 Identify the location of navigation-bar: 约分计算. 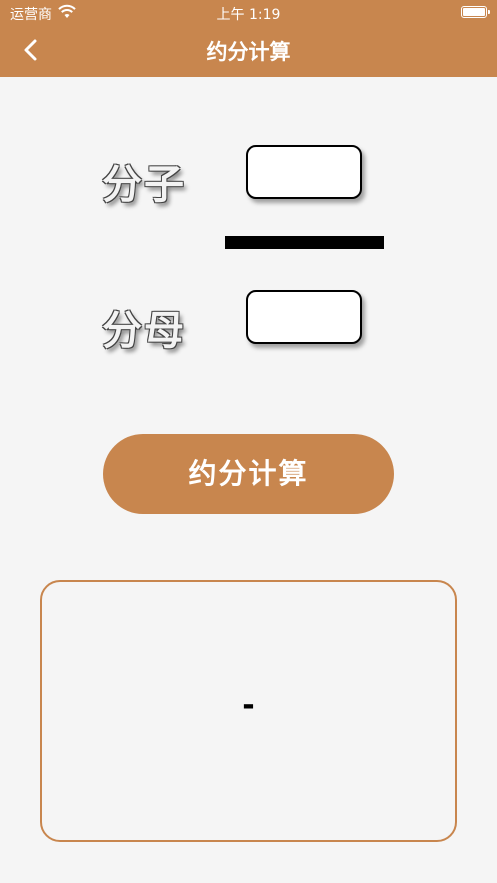
(248, 51).